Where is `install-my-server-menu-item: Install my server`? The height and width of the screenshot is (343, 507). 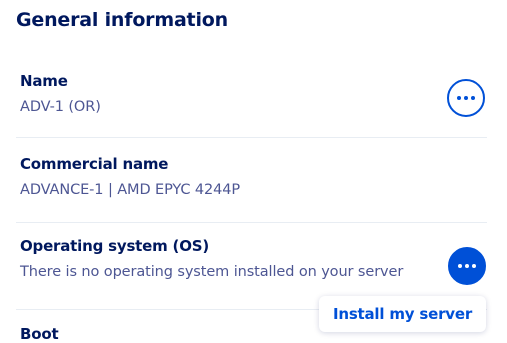
install-my-server-menu-item: Install my server is located at coordinates (402, 314).